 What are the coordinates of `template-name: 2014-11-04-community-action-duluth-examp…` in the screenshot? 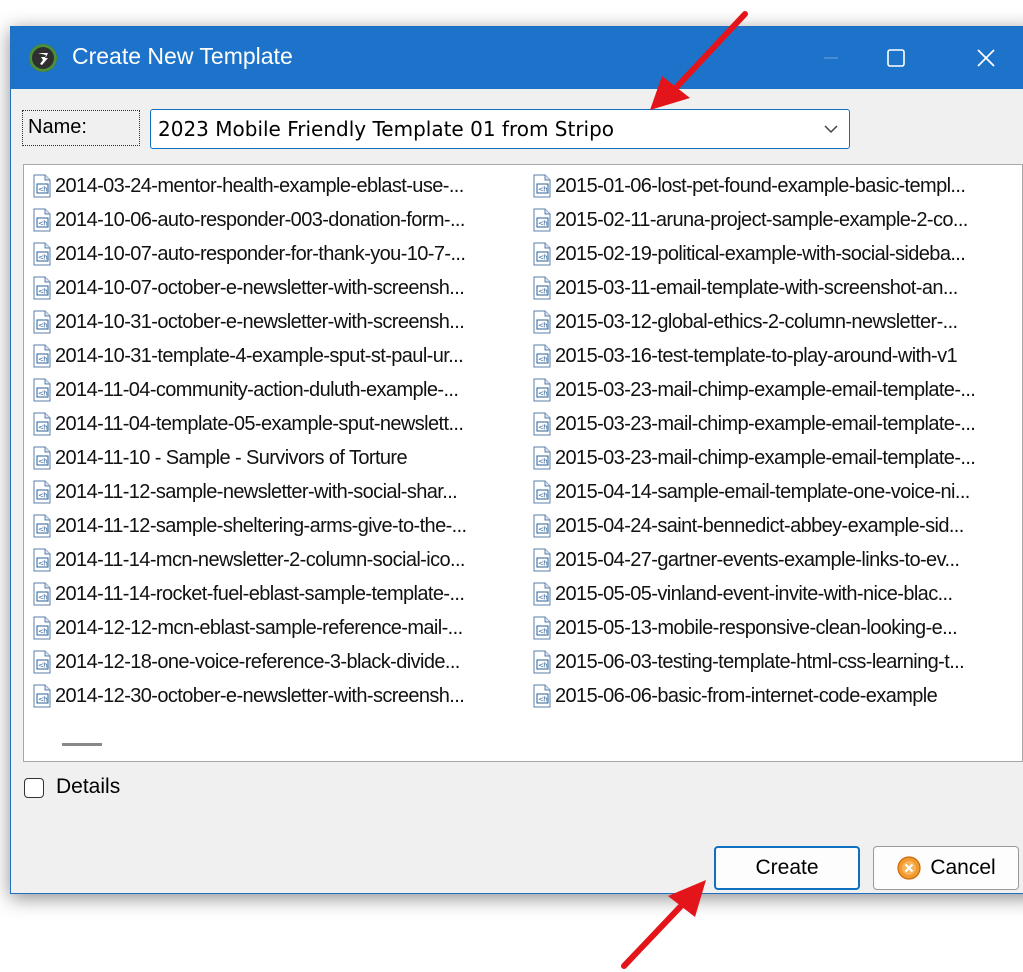 It's located at (257, 389).